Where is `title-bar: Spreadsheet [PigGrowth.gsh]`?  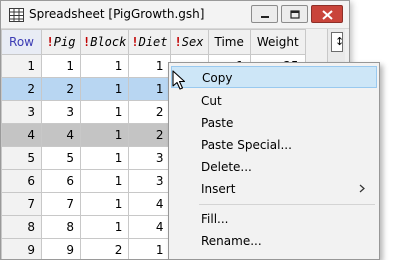
title-bar: Spreadsheet [PigGrowth.gsh] is located at coordinates (175, 15).